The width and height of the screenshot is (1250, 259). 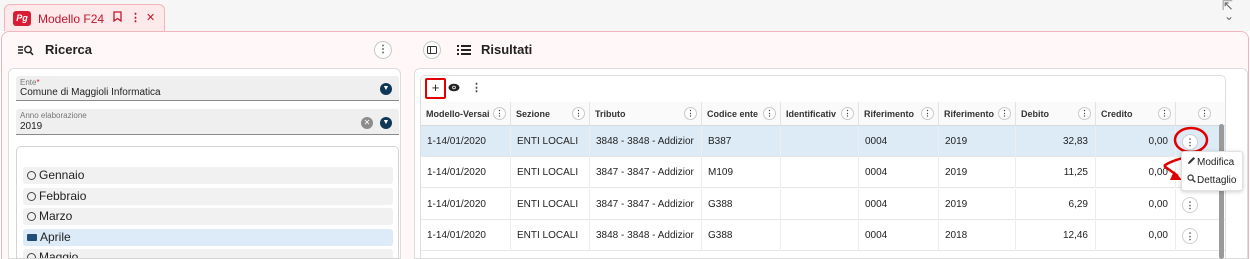 I want to click on column-header: Codice ente ⋮, so click(x=741, y=114).